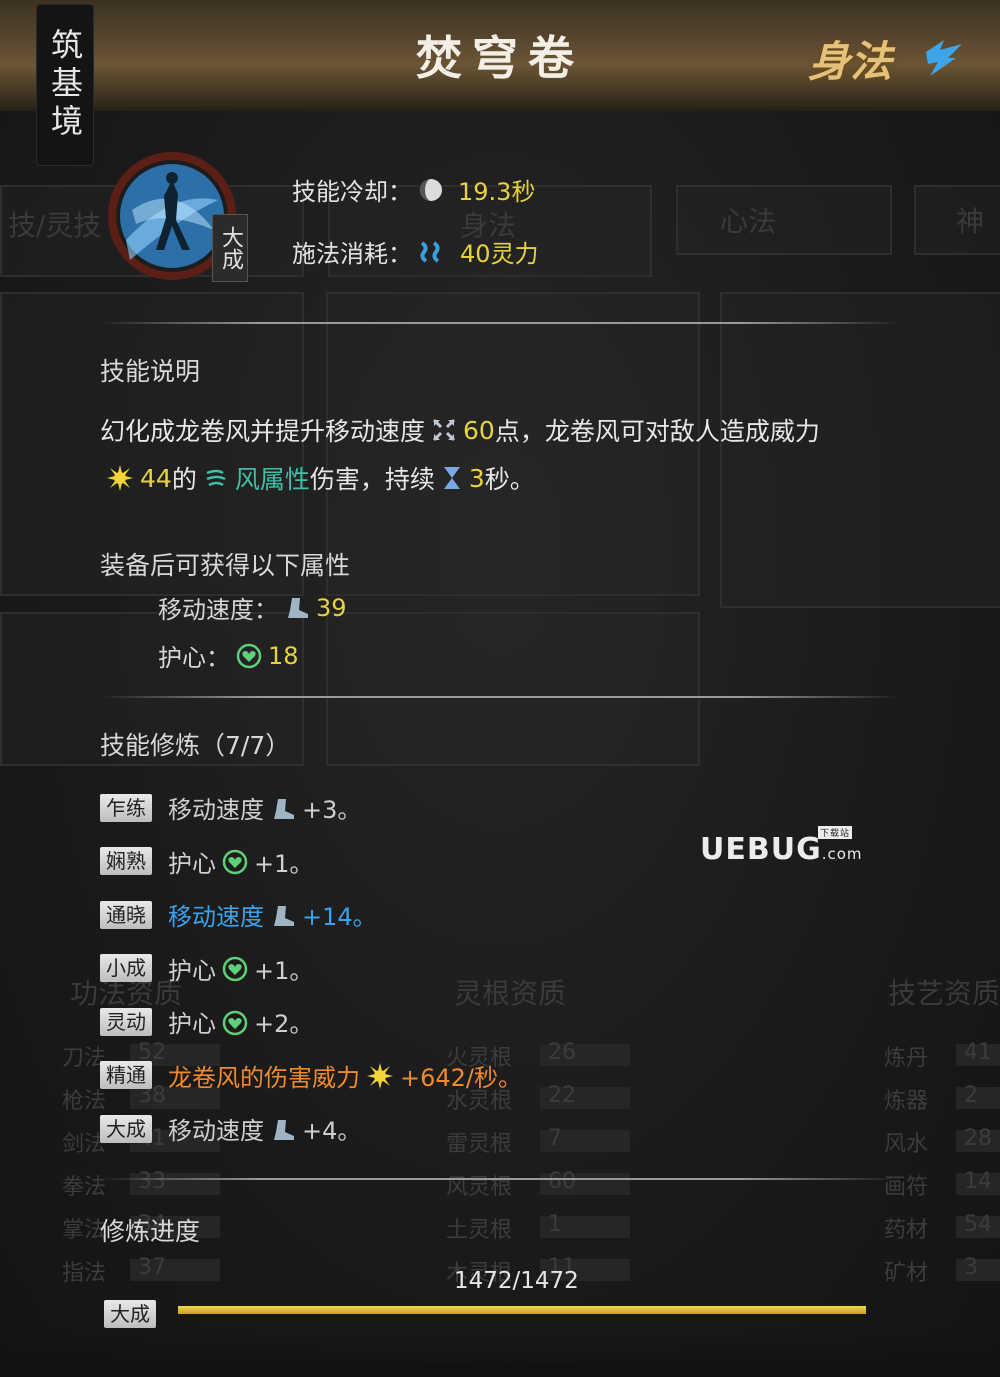  What do you see at coordinates (84, 1187) in the screenshot?
I see `bg-stat-label: 拳法` at bounding box center [84, 1187].